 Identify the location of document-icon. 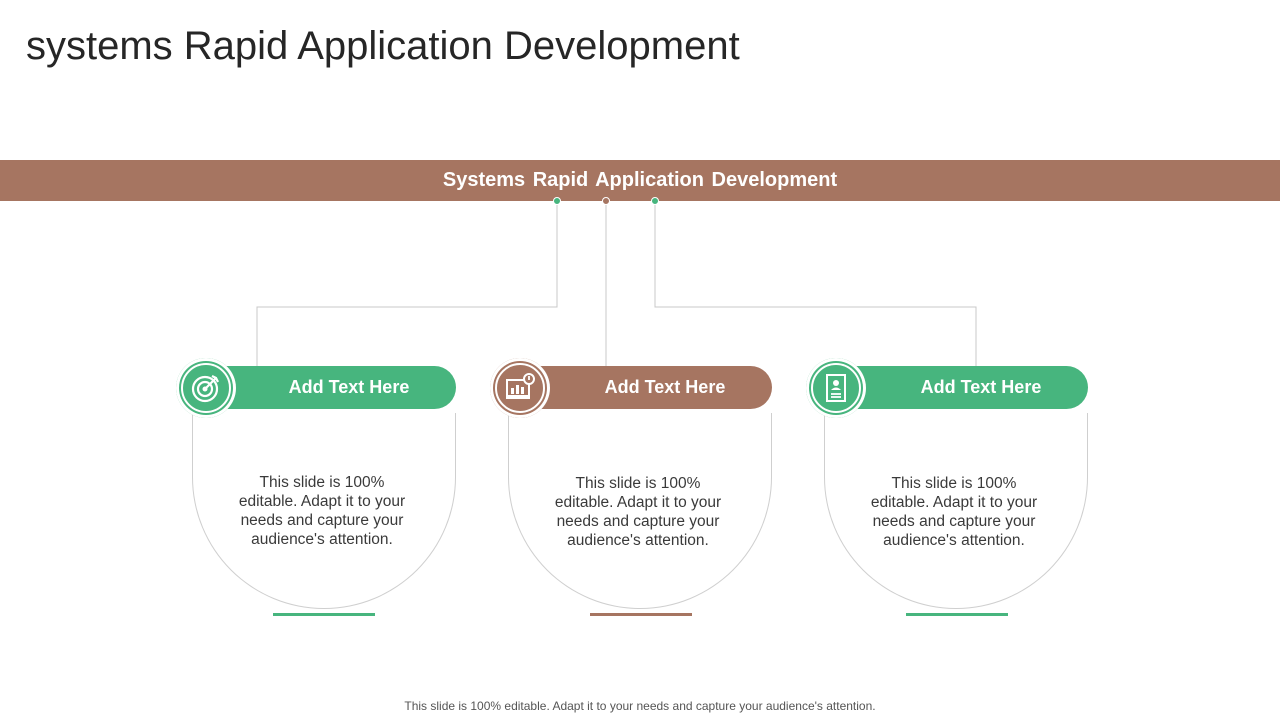
(836, 388).